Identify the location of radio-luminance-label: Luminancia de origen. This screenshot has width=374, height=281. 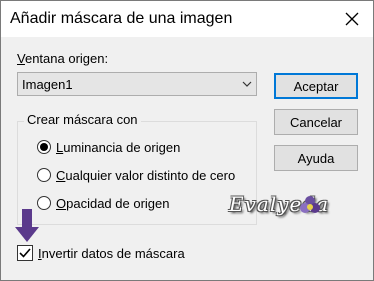
(118, 147).